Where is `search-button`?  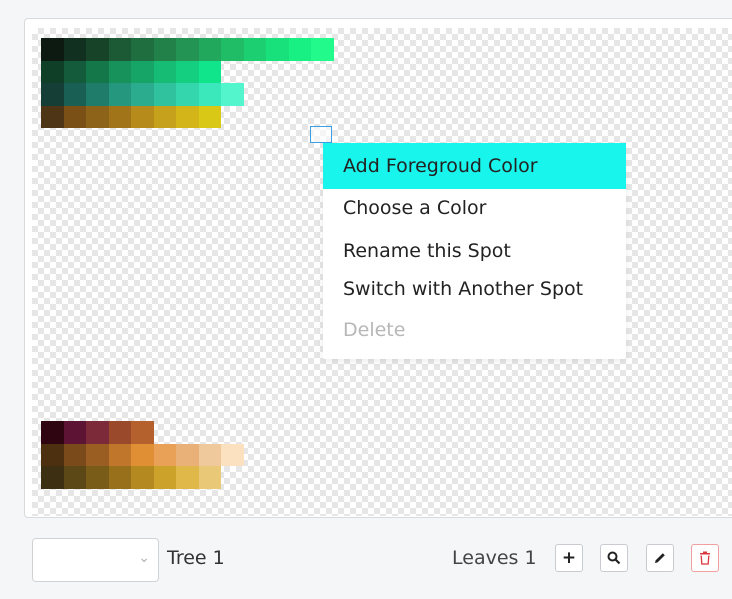 search-button is located at coordinates (614, 558).